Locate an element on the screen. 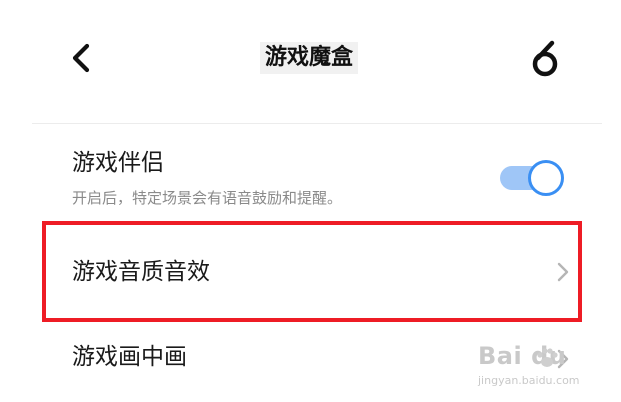 The width and height of the screenshot is (621, 402). sound-effects-label: 游戏音质音效 is located at coordinates (141, 272).